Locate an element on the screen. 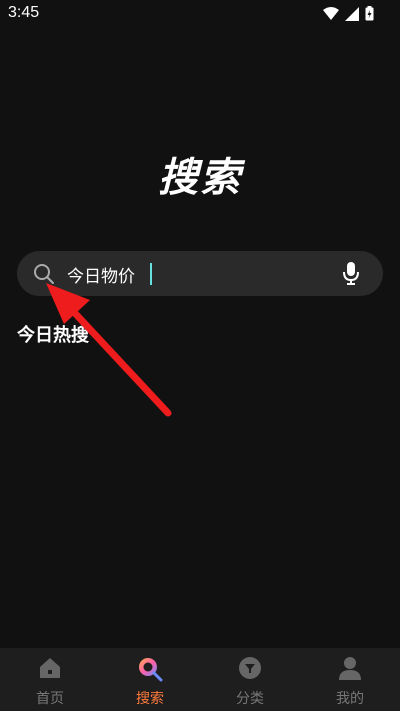 The width and height of the screenshot is (400, 711). search-query-text: 今日物价 is located at coordinates (101, 274).